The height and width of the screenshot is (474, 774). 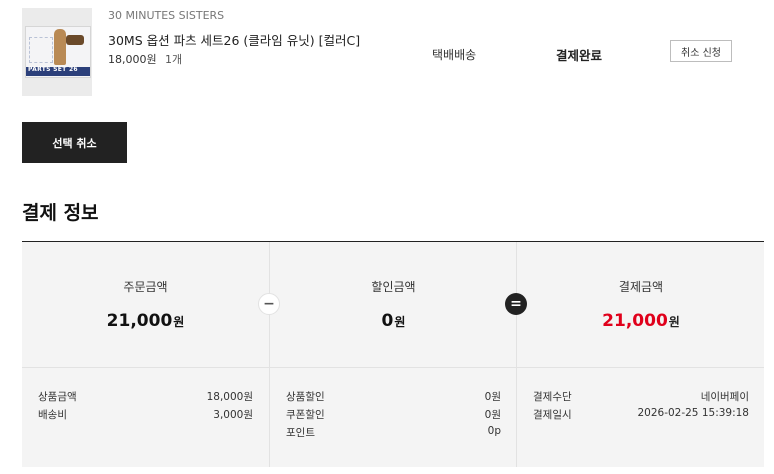 What do you see at coordinates (387, 321) in the screenshot?
I see `discount-amount-number: 0` at bounding box center [387, 321].